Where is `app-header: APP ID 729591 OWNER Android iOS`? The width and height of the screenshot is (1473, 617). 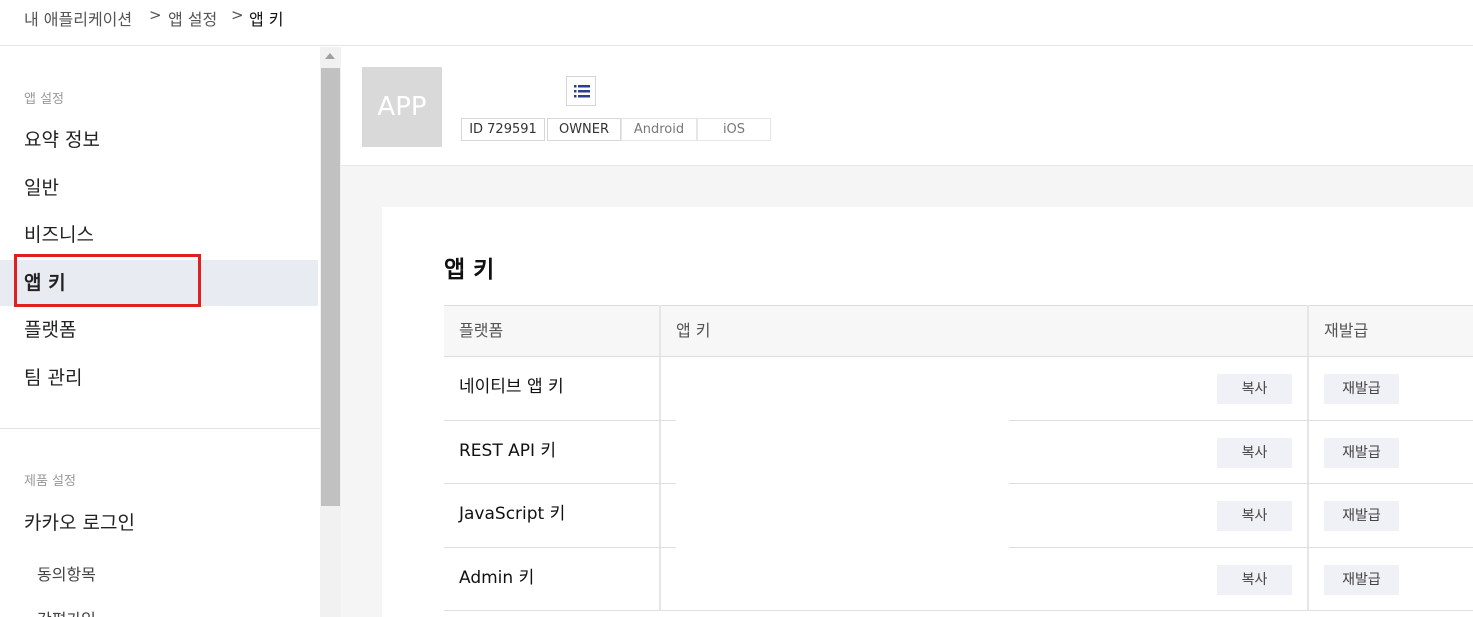 app-header: APP ID 729591 OWNER Android iOS is located at coordinates (907, 106).